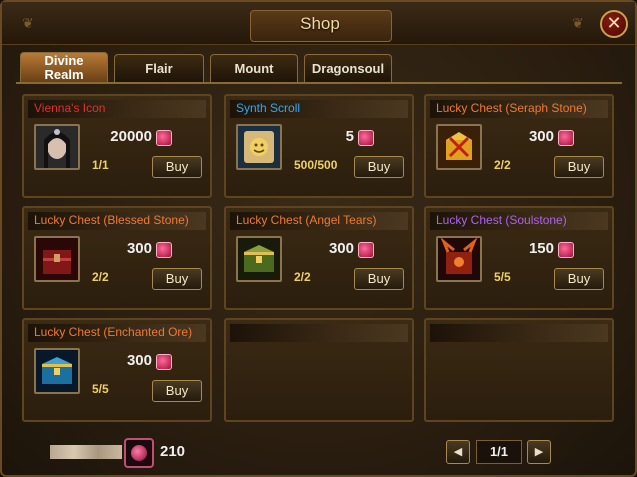  What do you see at coordinates (519, 258) in the screenshot?
I see `shop-item-card: Lucky Chest (Soulstone) 150 5/5 Buy` at bounding box center [519, 258].